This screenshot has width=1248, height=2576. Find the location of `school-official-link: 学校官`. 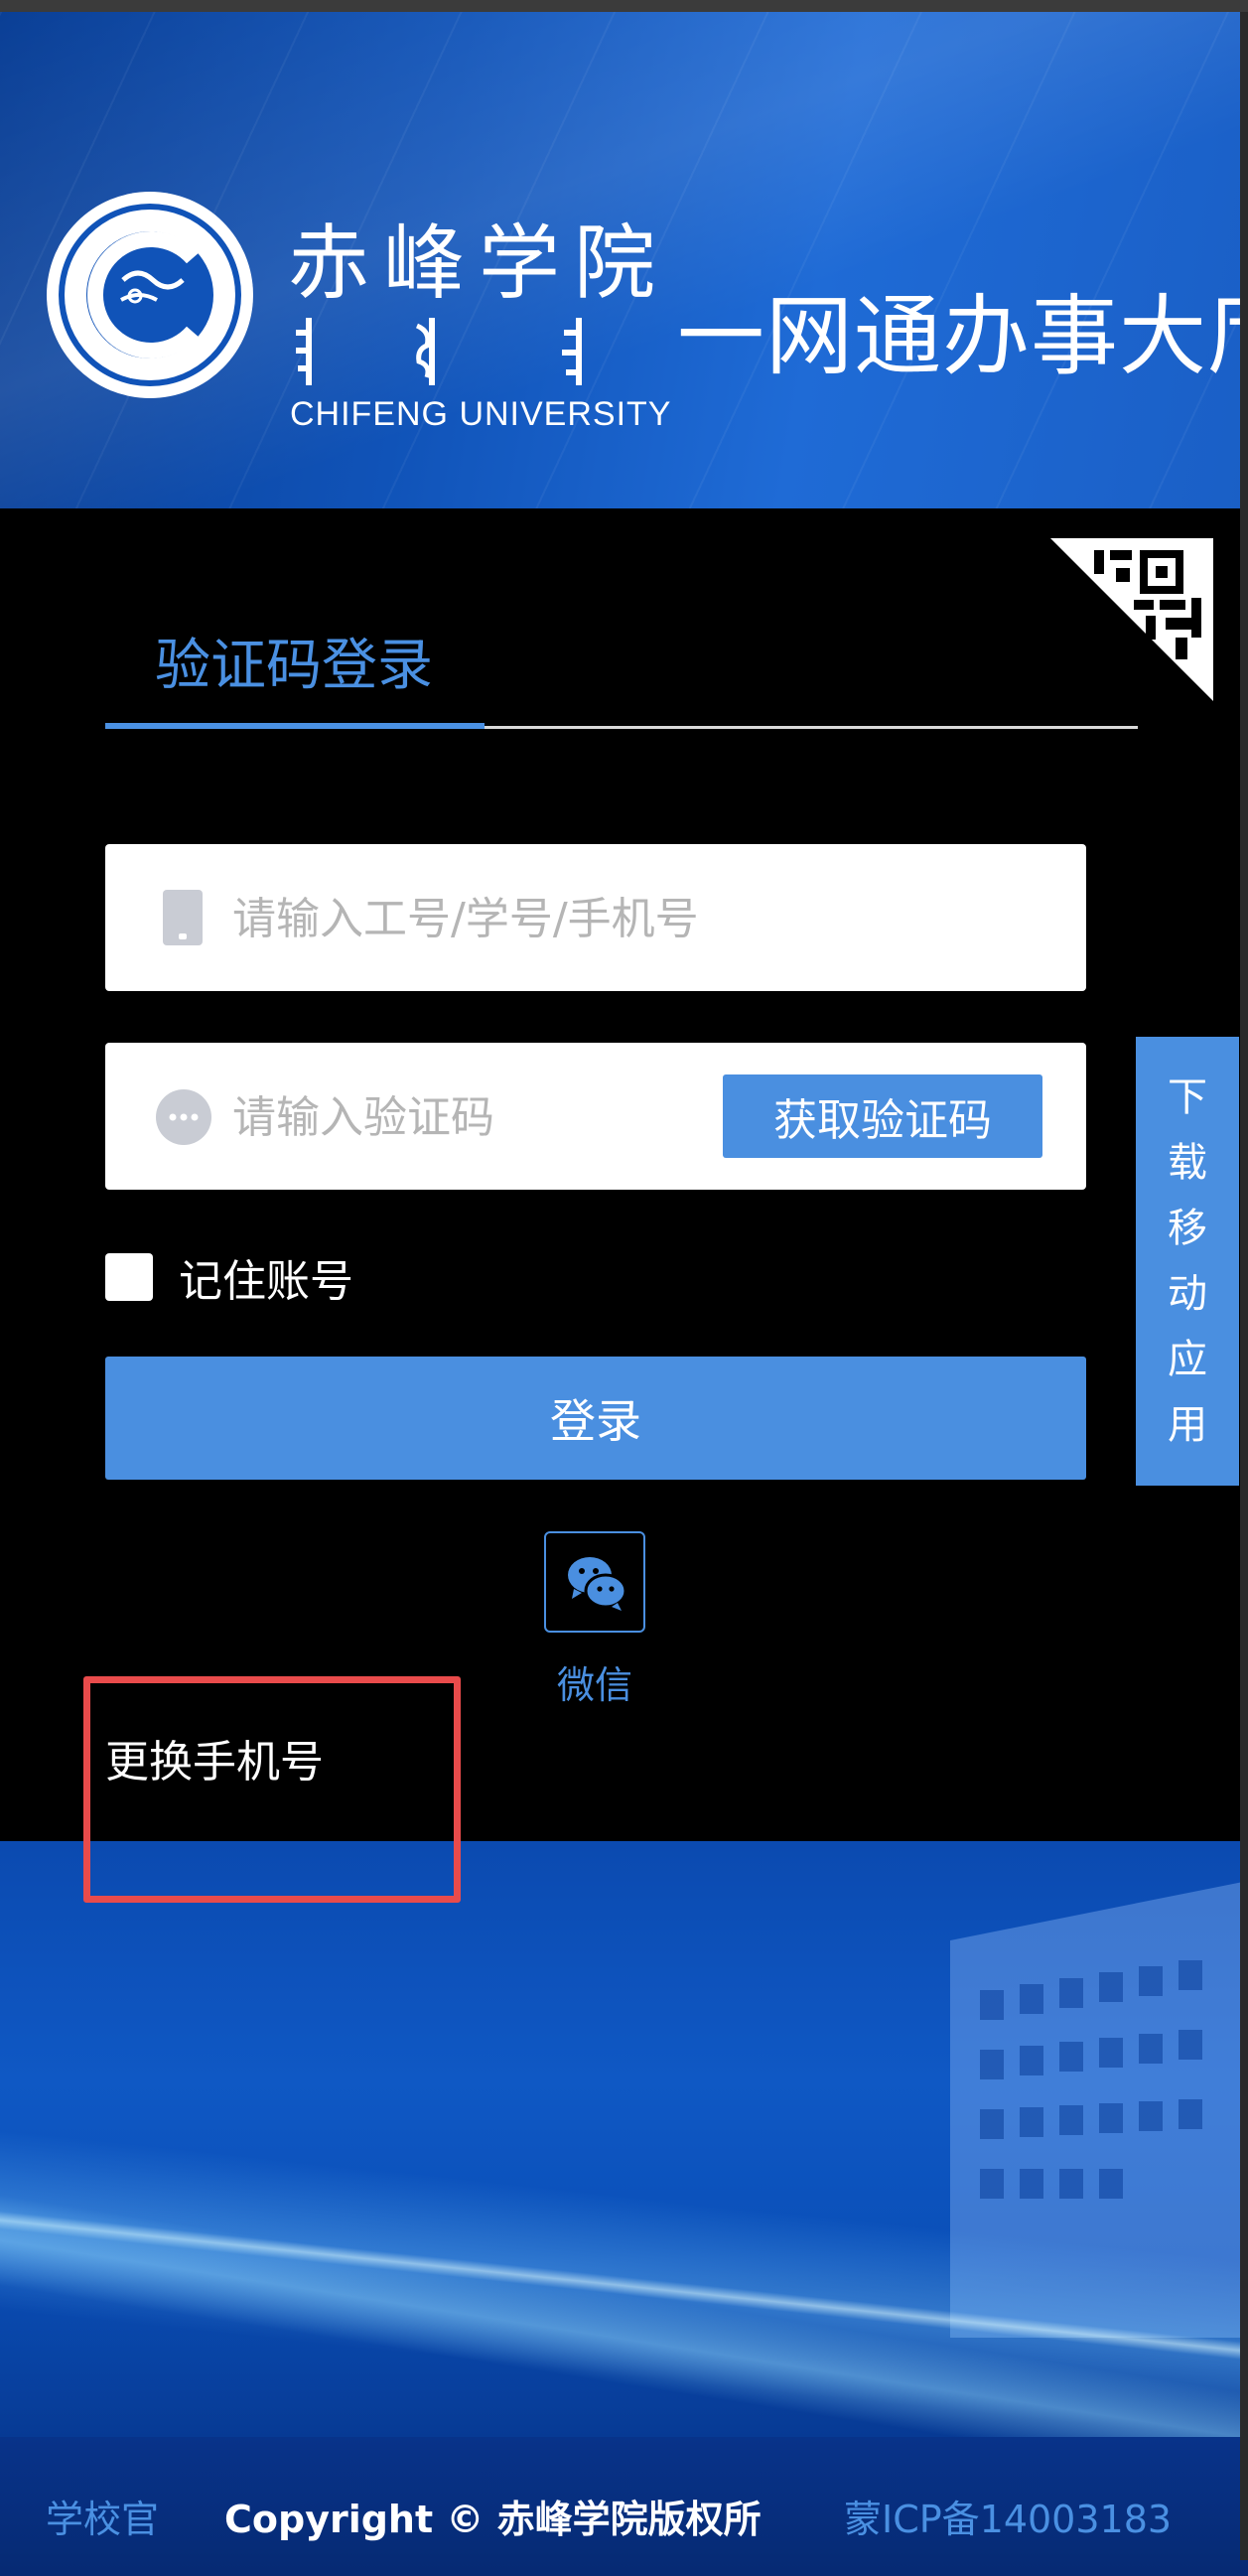

school-official-link: 学校官 is located at coordinates (103, 2516).